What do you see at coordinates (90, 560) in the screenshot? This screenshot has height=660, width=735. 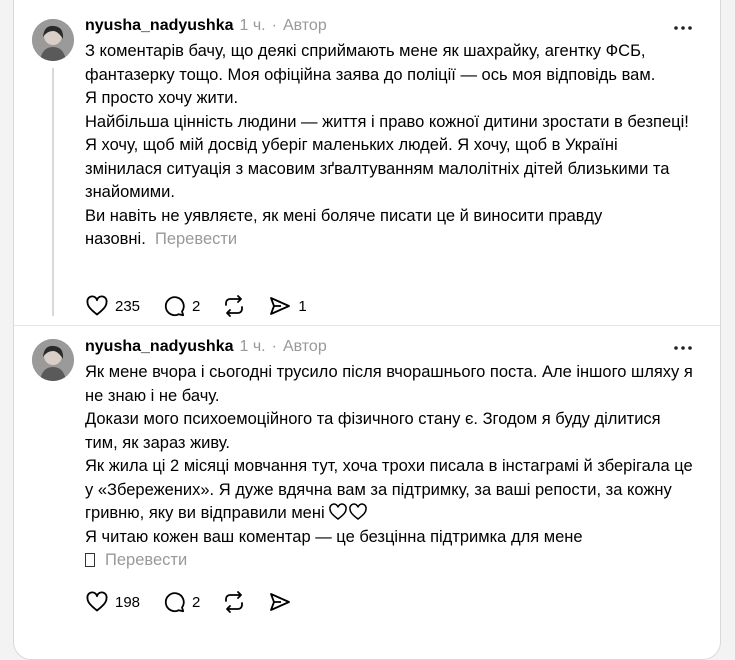 I see `missing-glyph-icon` at bounding box center [90, 560].